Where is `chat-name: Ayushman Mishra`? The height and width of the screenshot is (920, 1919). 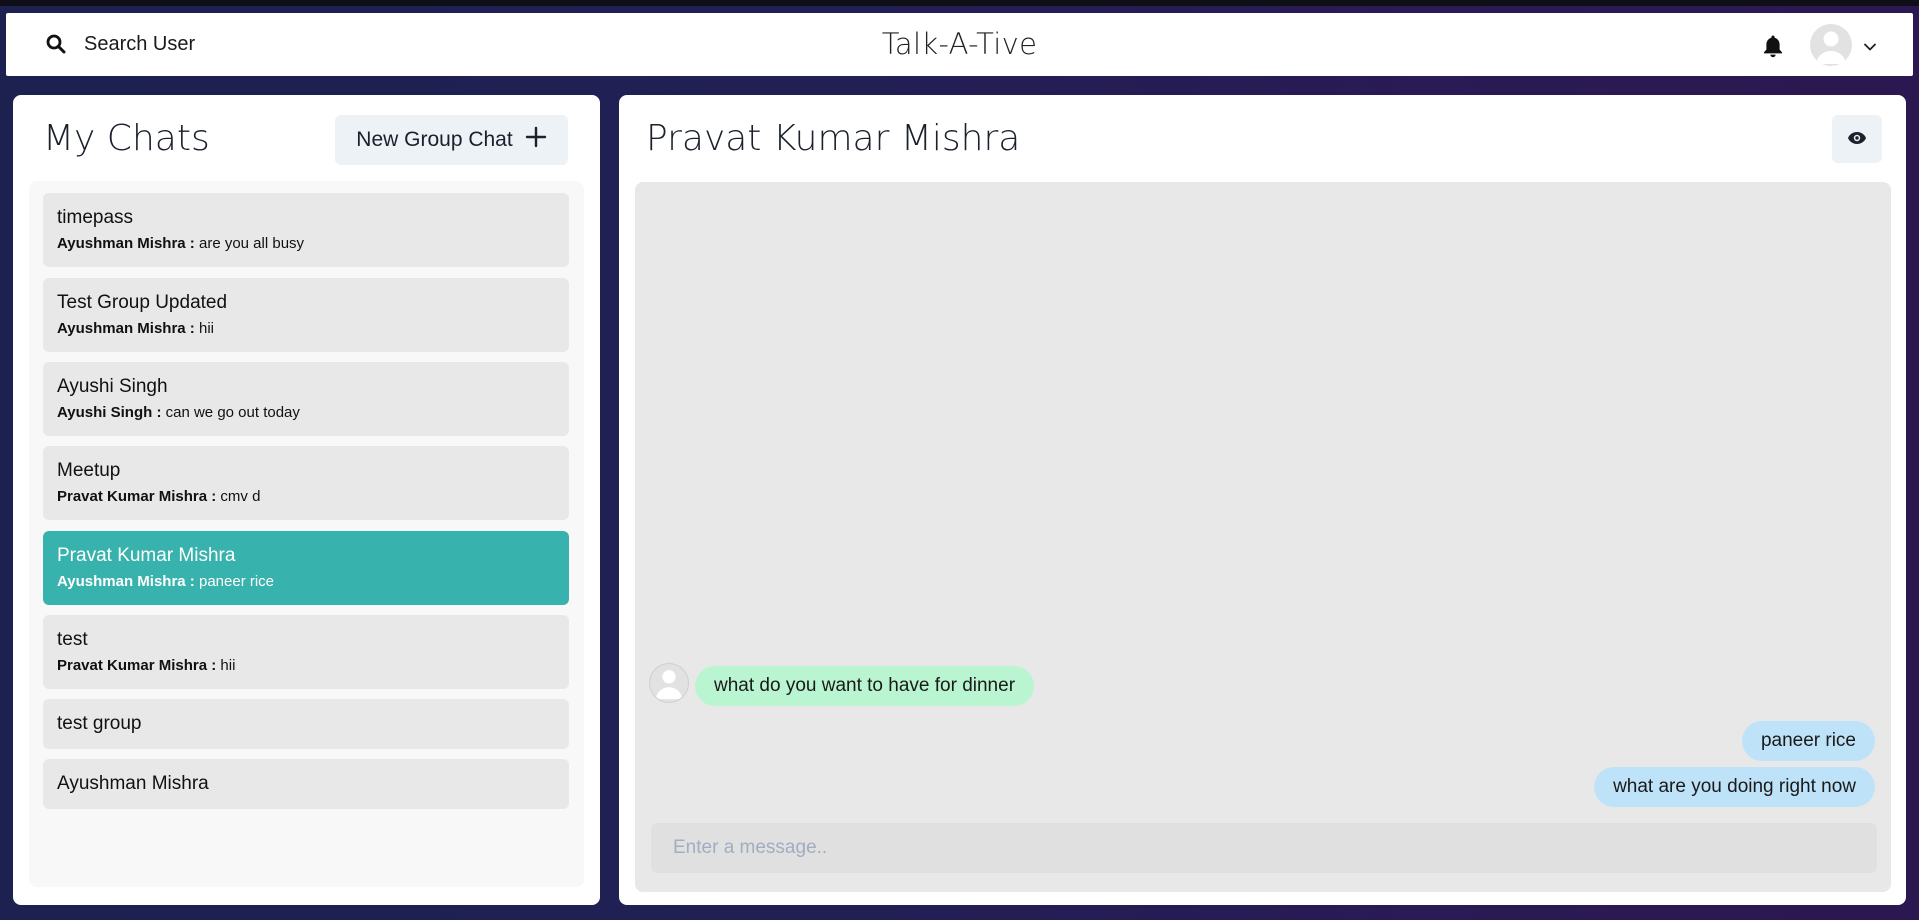
chat-name: Ayushman Mishra is located at coordinates (133, 783).